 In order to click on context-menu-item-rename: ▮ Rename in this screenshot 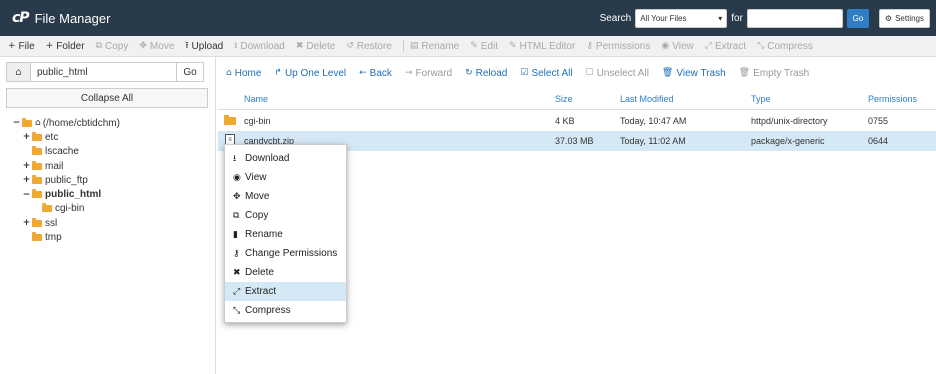, I will do `click(285, 234)`.